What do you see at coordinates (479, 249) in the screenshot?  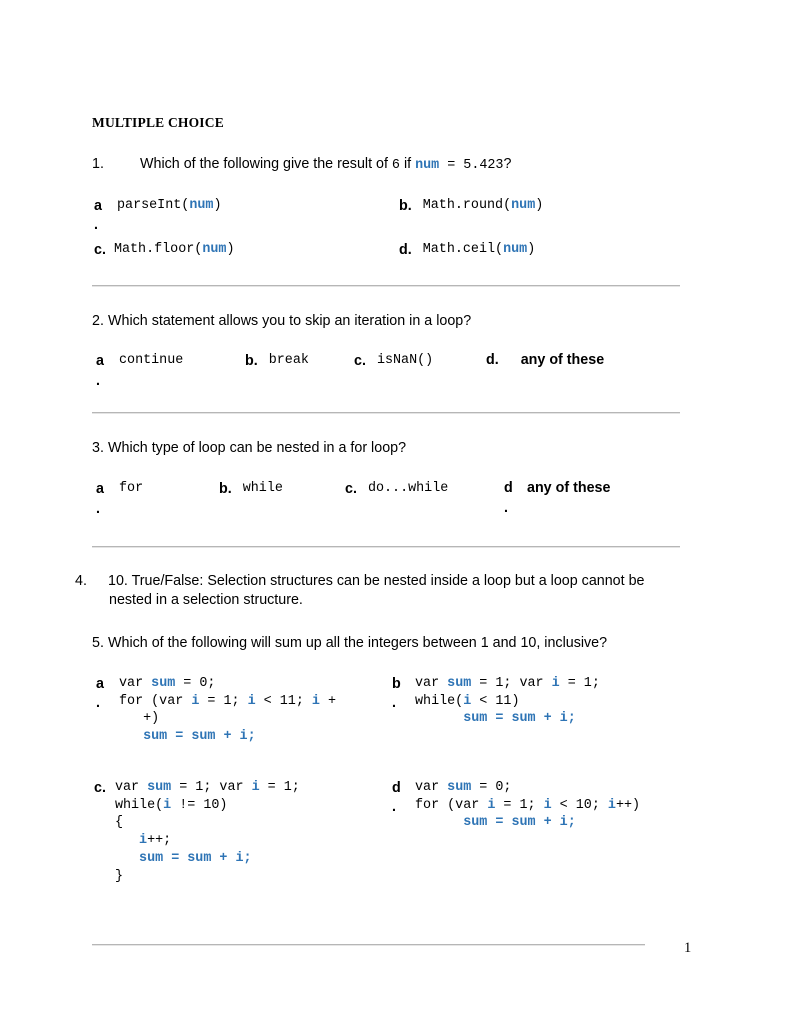 I see `option-code: Math.ceil(num)` at bounding box center [479, 249].